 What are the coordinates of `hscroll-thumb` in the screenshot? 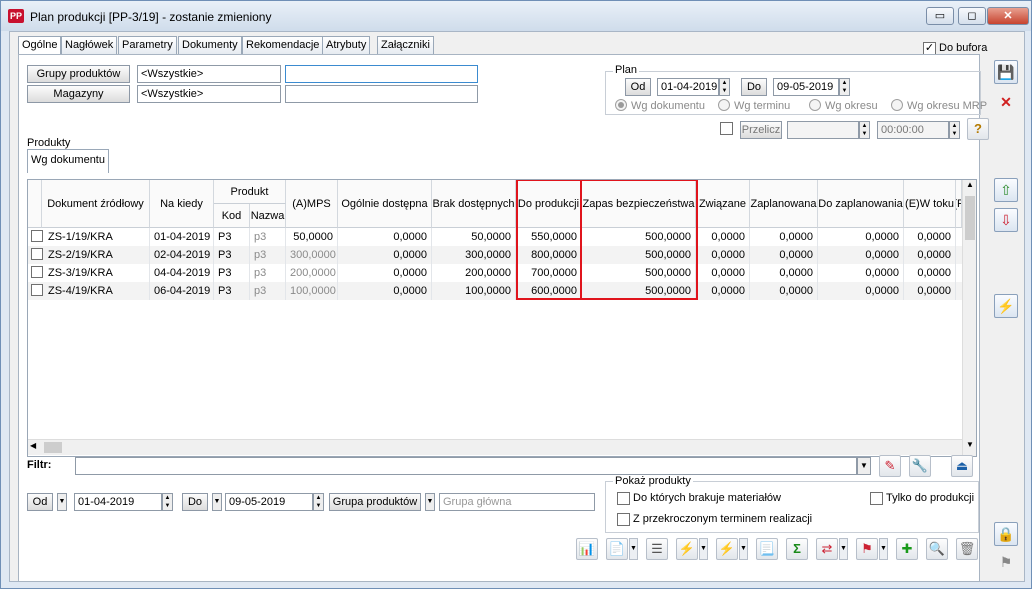 It's located at (53, 447).